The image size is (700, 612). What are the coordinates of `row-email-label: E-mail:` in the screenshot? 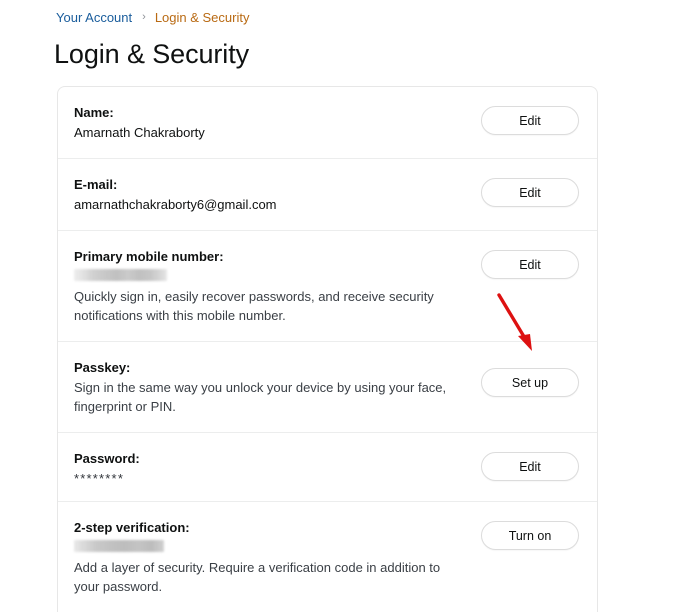 It's located at (96, 184).